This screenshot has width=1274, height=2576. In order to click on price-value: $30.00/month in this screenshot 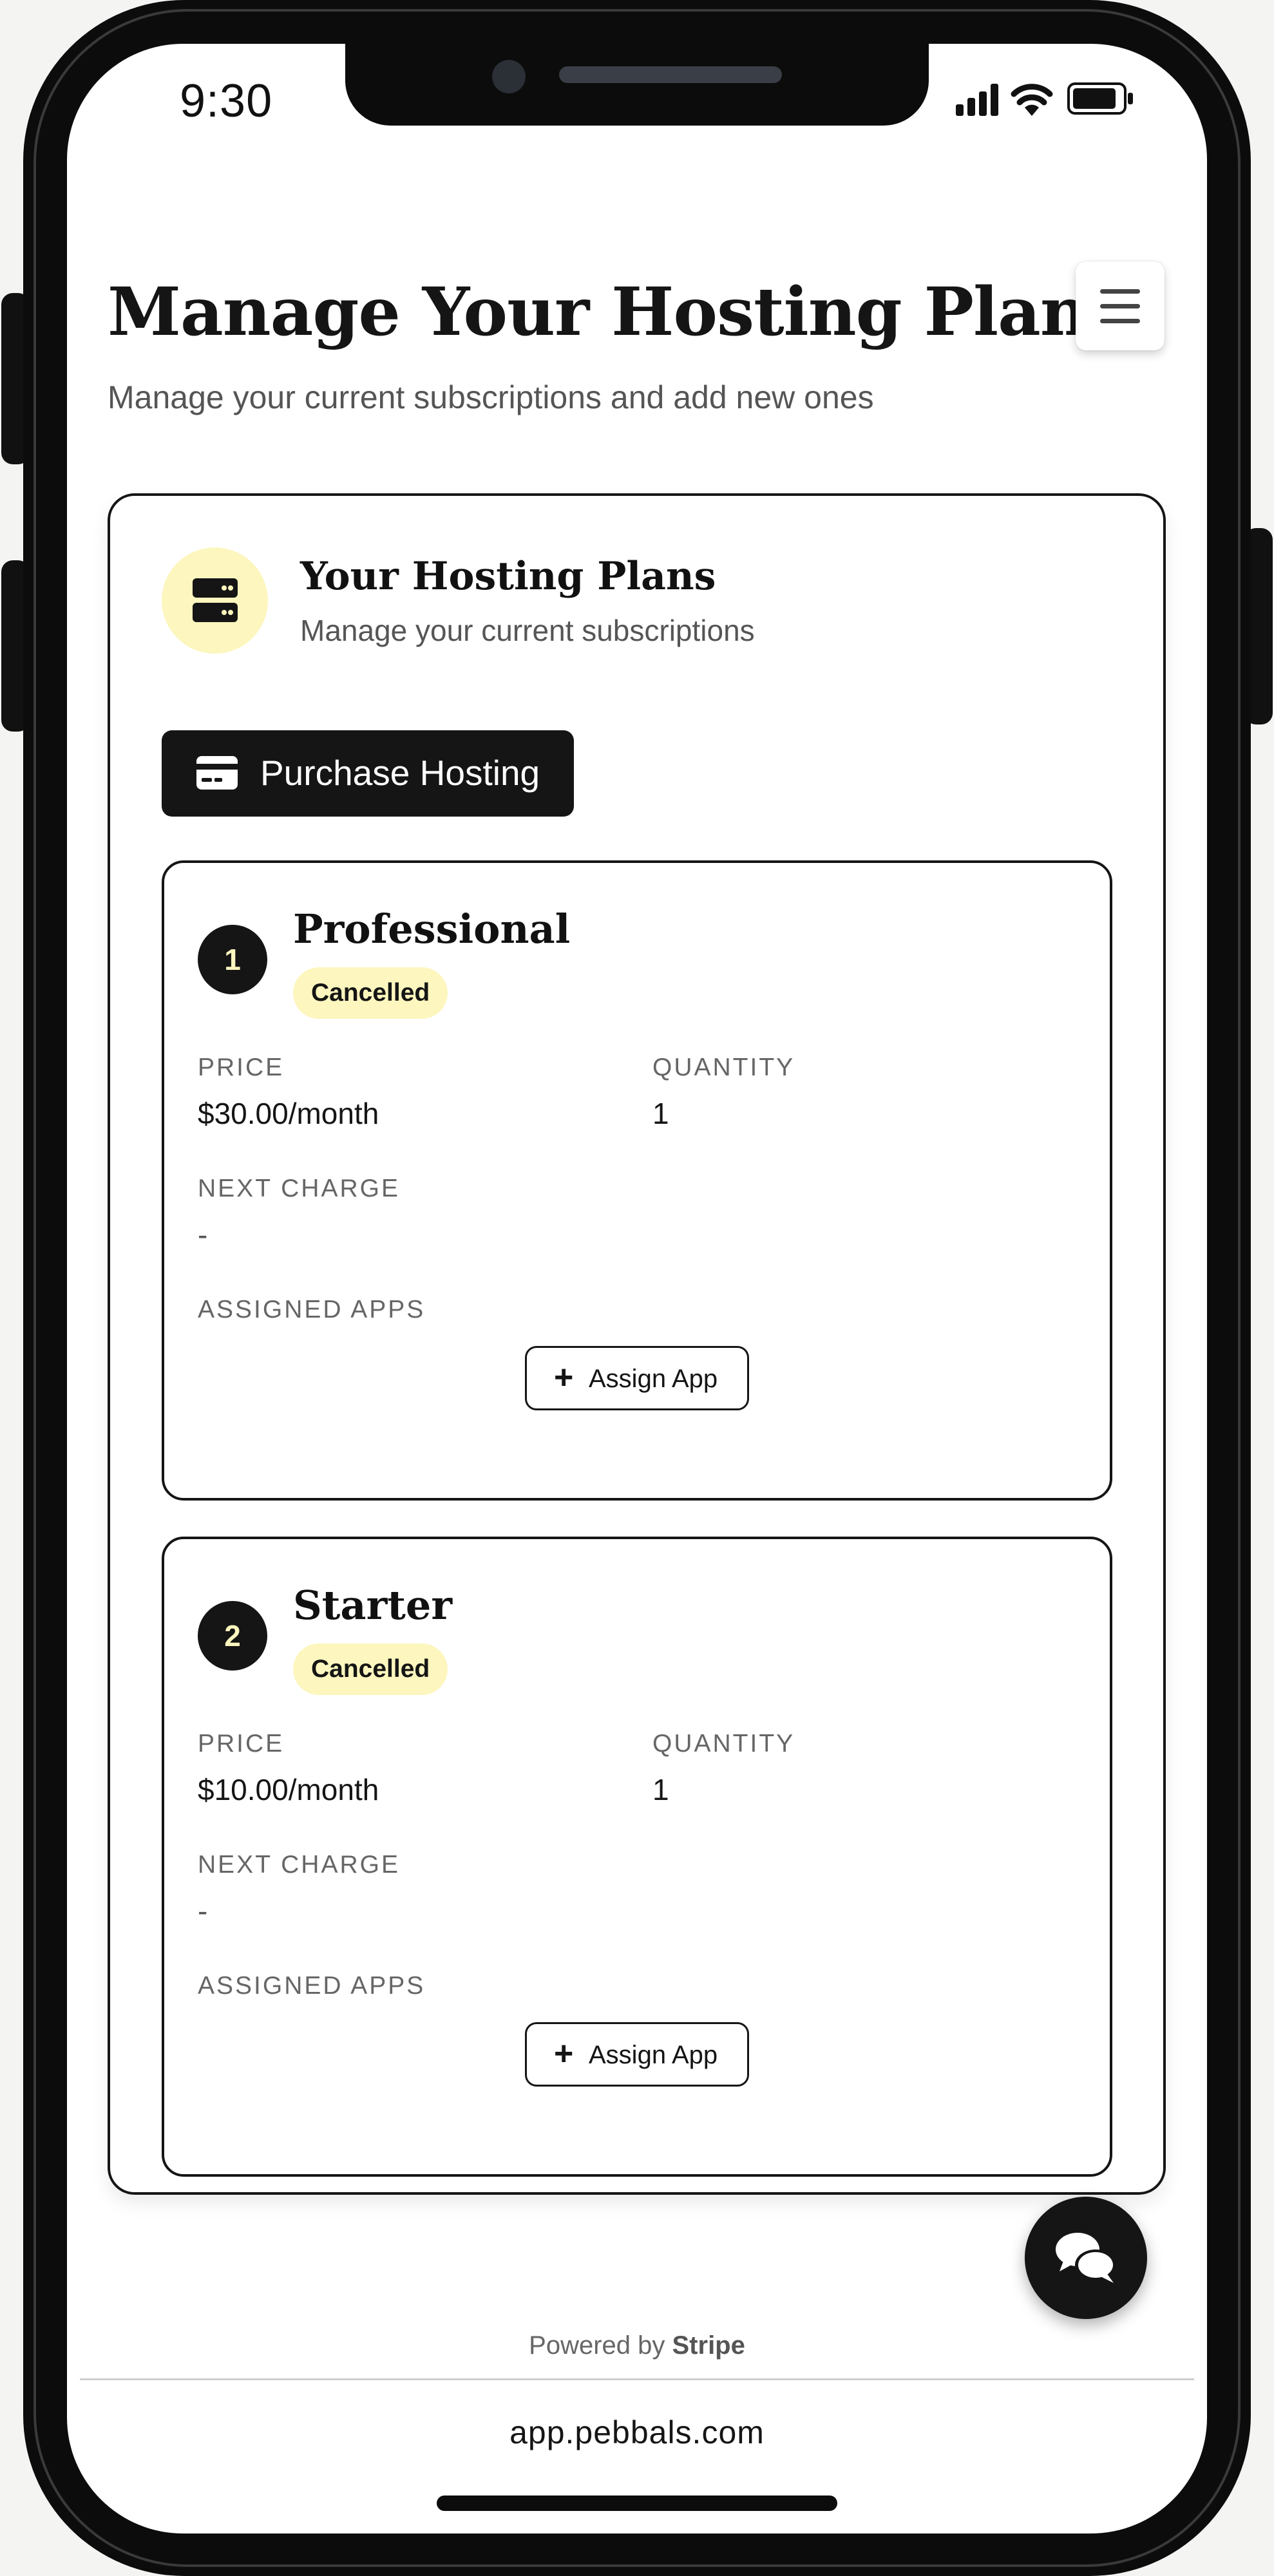, I will do `click(288, 1113)`.